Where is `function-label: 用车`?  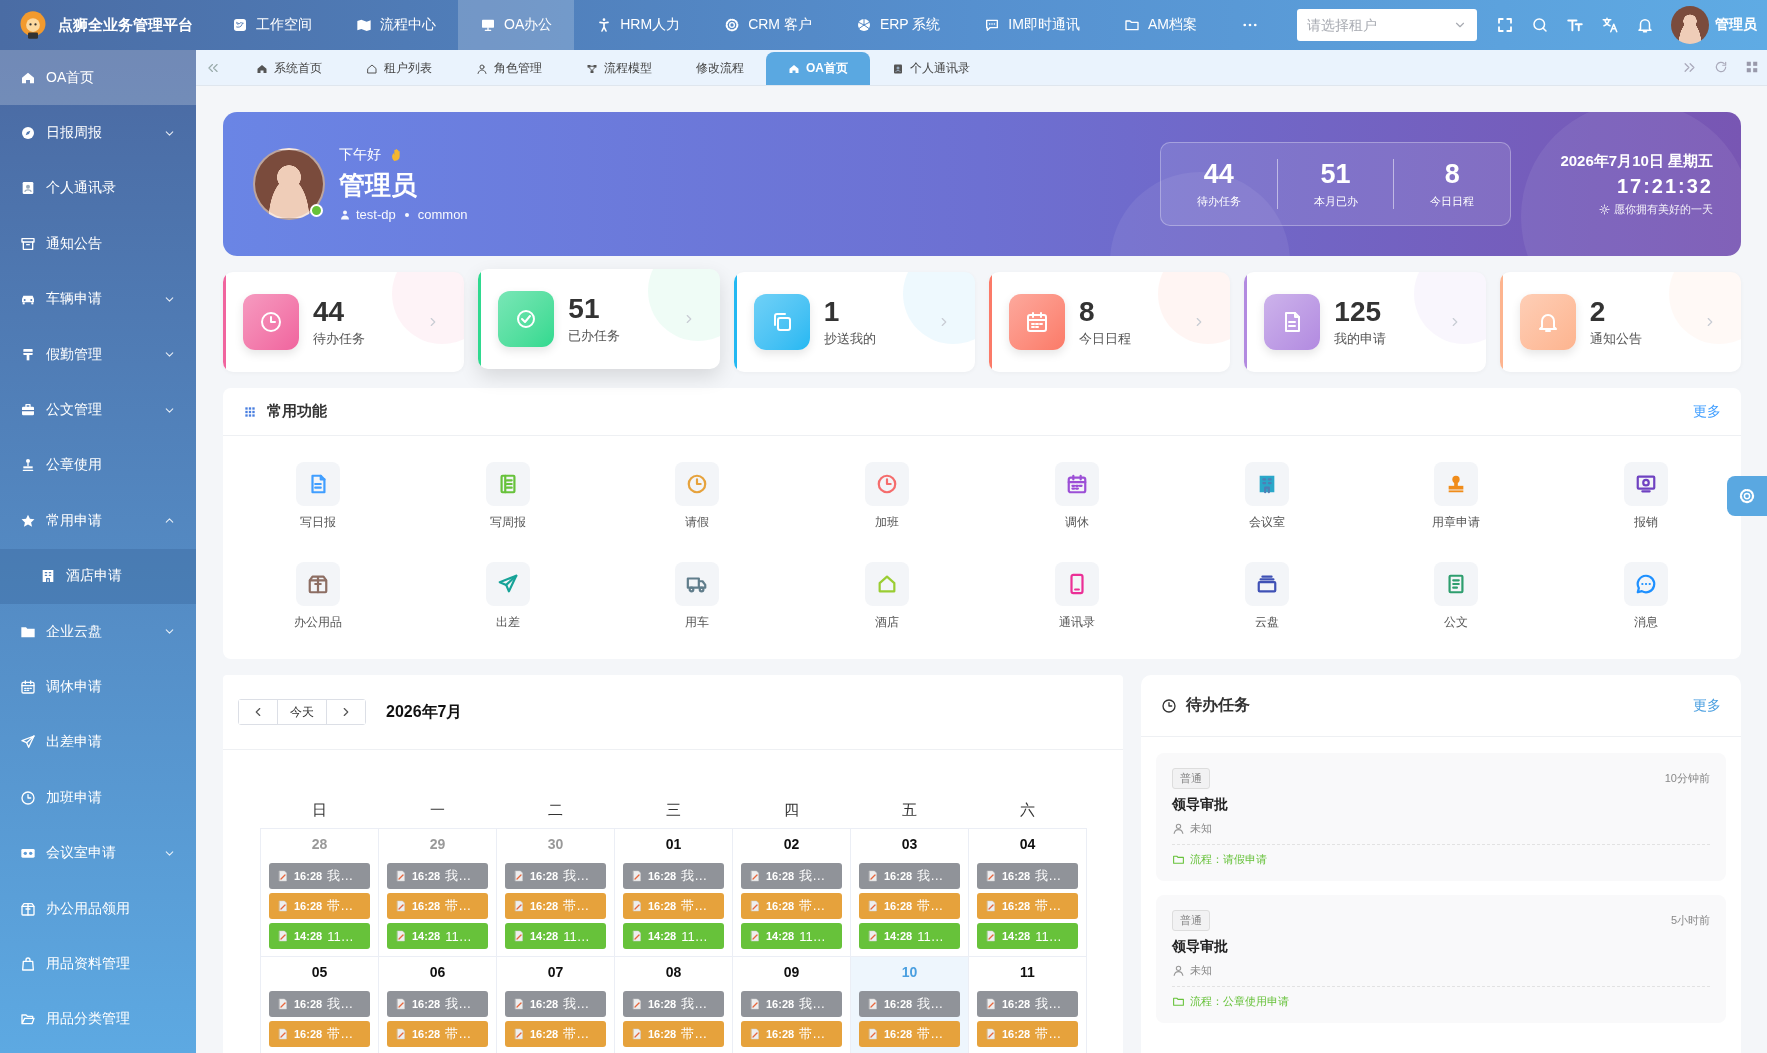
function-label: 用车 is located at coordinates (697, 622).